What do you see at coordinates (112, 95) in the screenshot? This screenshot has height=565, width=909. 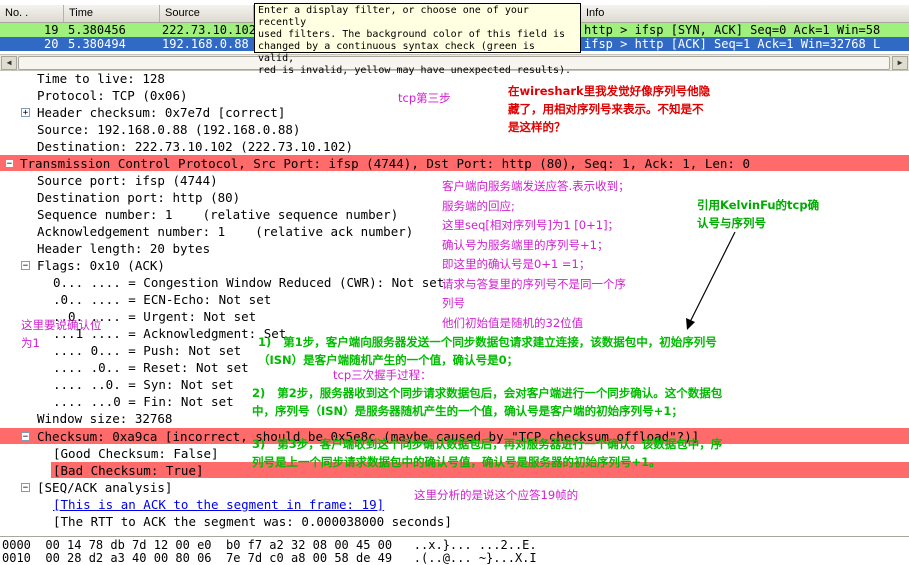 I see `tree-item: Protocol: TCP (0x06)` at bounding box center [112, 95].